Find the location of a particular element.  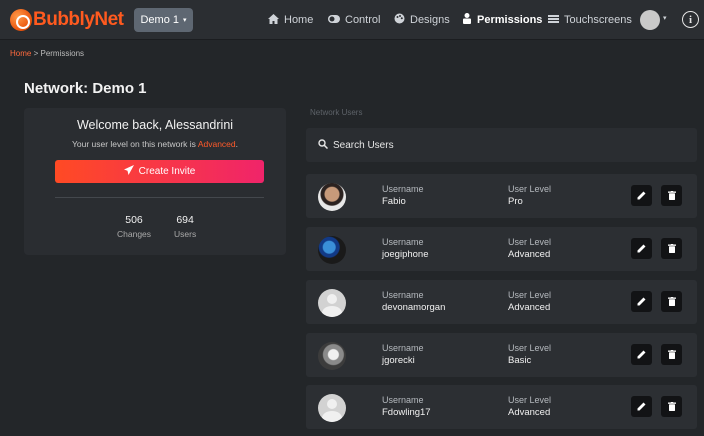

stat-users-value: 694 is located at coordinates (185, 220).